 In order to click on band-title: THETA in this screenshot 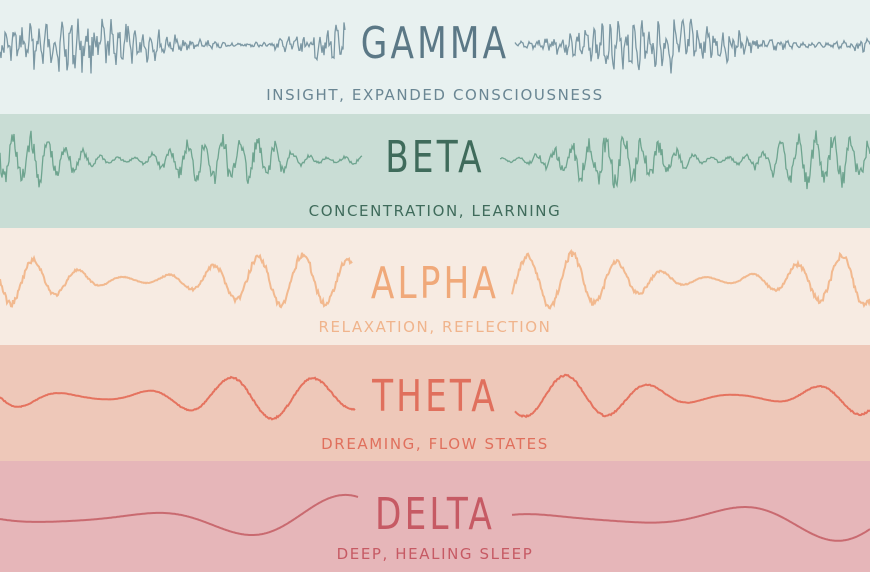, I will do `click(435, 396)`.